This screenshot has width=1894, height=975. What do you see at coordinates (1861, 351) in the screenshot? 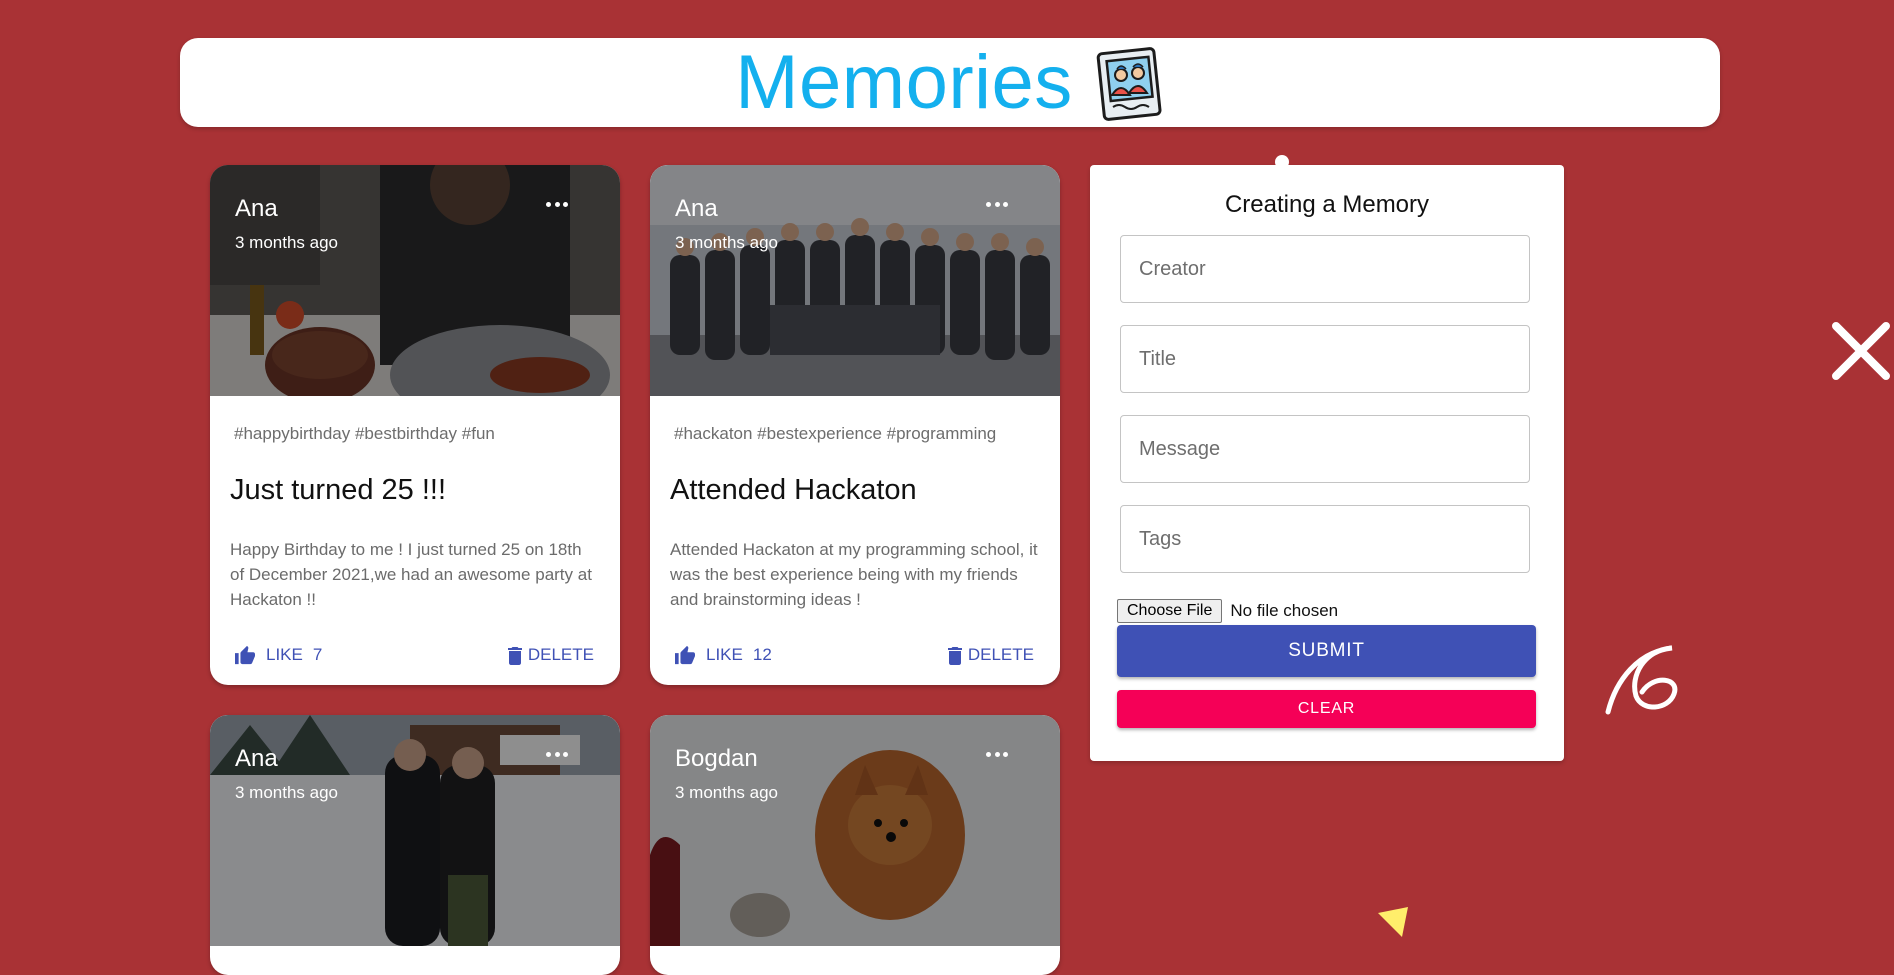
I see `decor-cross-icon` at bounding box center [1861, 351].